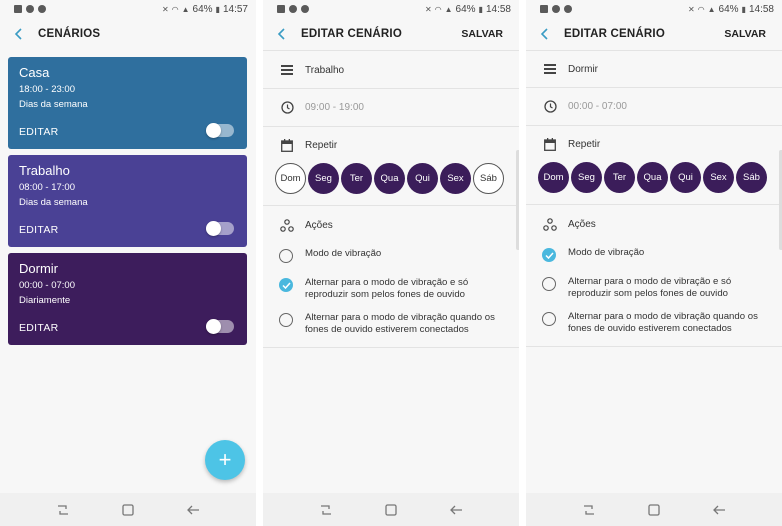 The width and height of the screenshot is (782, 526). I want to click on status-bar: ✕ ◠ ▲ 64% ▮ 14:58, so click(654, 9).